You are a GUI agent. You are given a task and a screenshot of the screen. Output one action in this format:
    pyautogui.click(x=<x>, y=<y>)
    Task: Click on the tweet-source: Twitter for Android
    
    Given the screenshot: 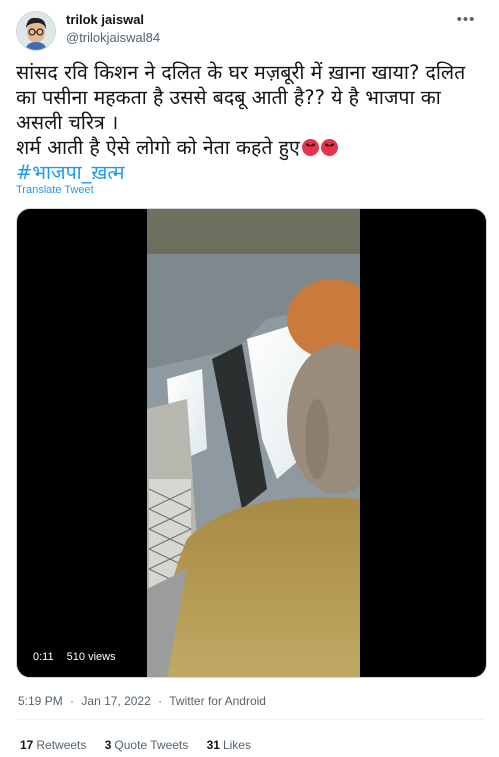 What is the action you would take?
    pyautogui.click(x=217, y=701)
    